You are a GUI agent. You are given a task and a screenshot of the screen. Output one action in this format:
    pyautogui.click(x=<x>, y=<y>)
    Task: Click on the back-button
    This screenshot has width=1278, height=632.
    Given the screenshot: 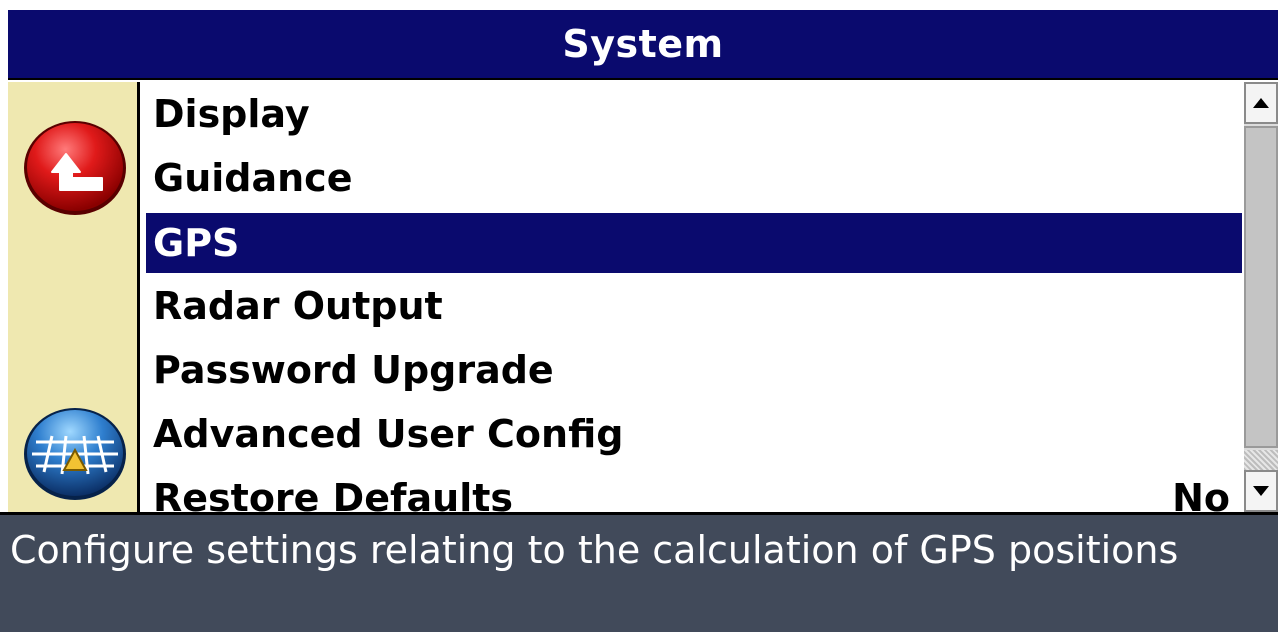 What is the action you would take?
    pyautogui.click(x=75, y=168)
    